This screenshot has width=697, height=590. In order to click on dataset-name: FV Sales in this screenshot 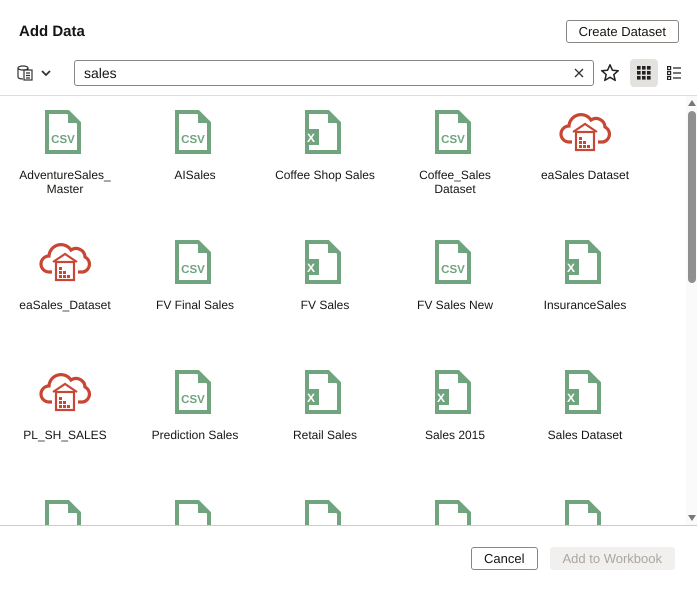, I will do `click(325, 305)`.